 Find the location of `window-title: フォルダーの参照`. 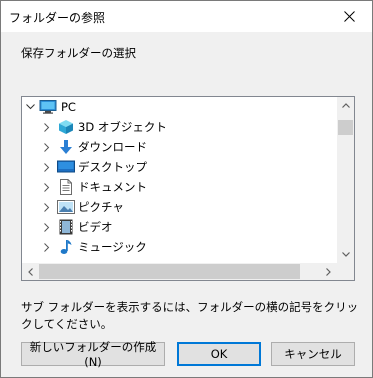

window-title: フォルダーの参照 is located at coordinates (57, 18).